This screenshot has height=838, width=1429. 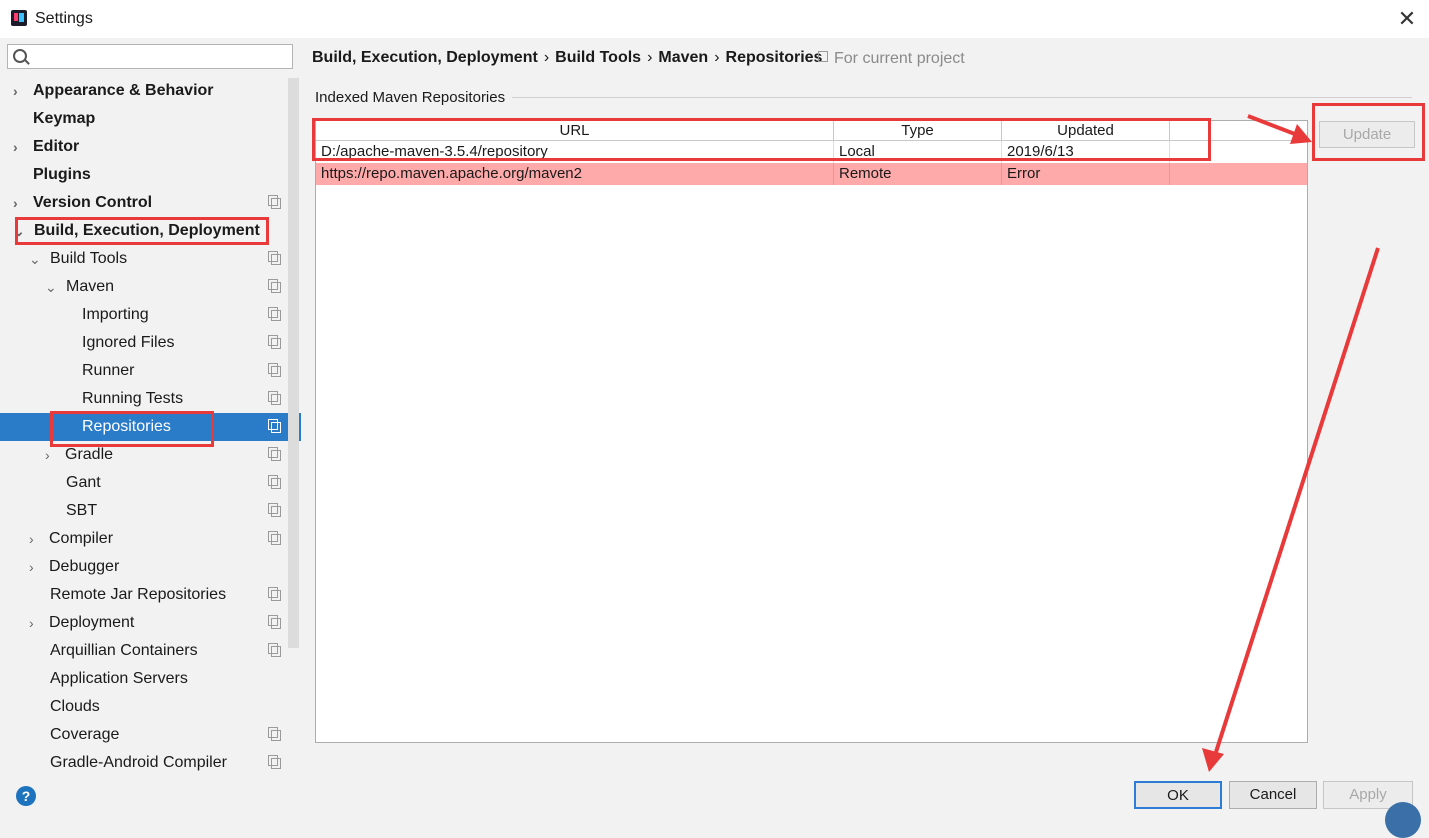 What do you see at coordinates (683, 57) in the screenshot?
I see `breadcrumb-item: Maven` at bounding box center [683, 57].